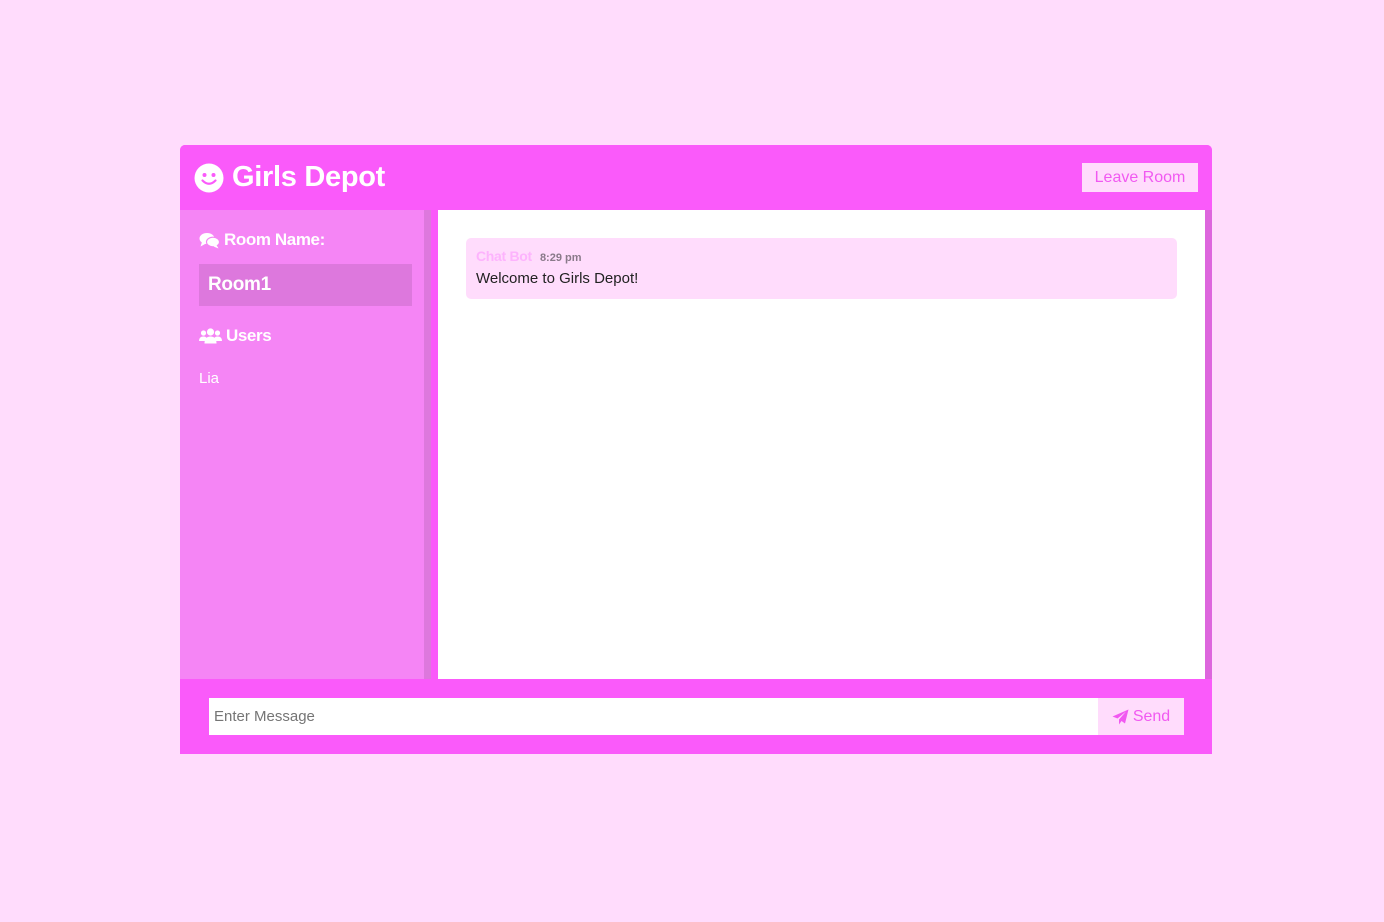 Image resolution: width=1384 pixels, height=922 pixels. Describe the element at coordinates (209, 240) in the screenshot. I see `comments-icon` at that location.